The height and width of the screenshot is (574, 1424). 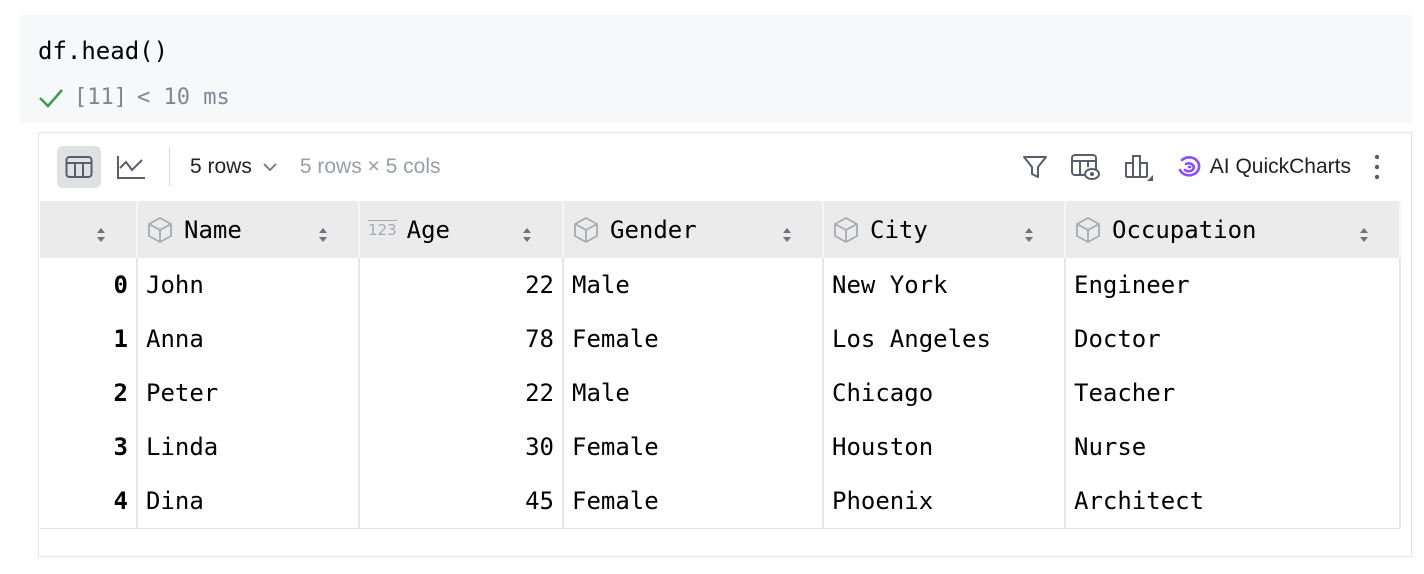 I want to click on table-view-button, so click(x=79, y=167).